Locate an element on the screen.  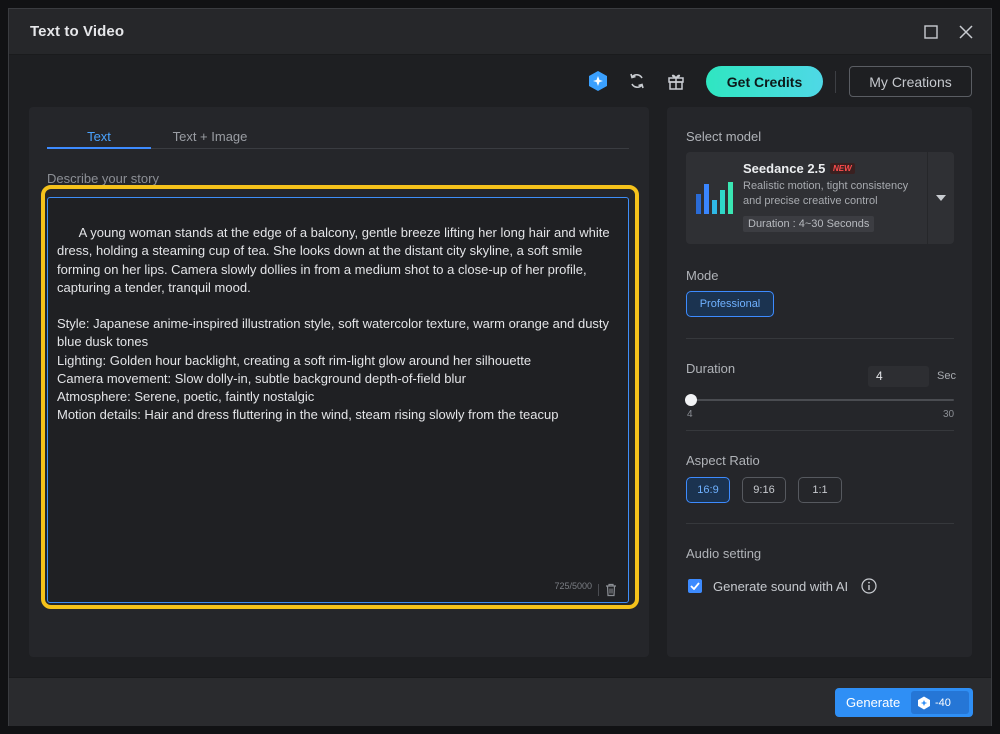
duration-min: 4 is located at coordinates (690, 414).